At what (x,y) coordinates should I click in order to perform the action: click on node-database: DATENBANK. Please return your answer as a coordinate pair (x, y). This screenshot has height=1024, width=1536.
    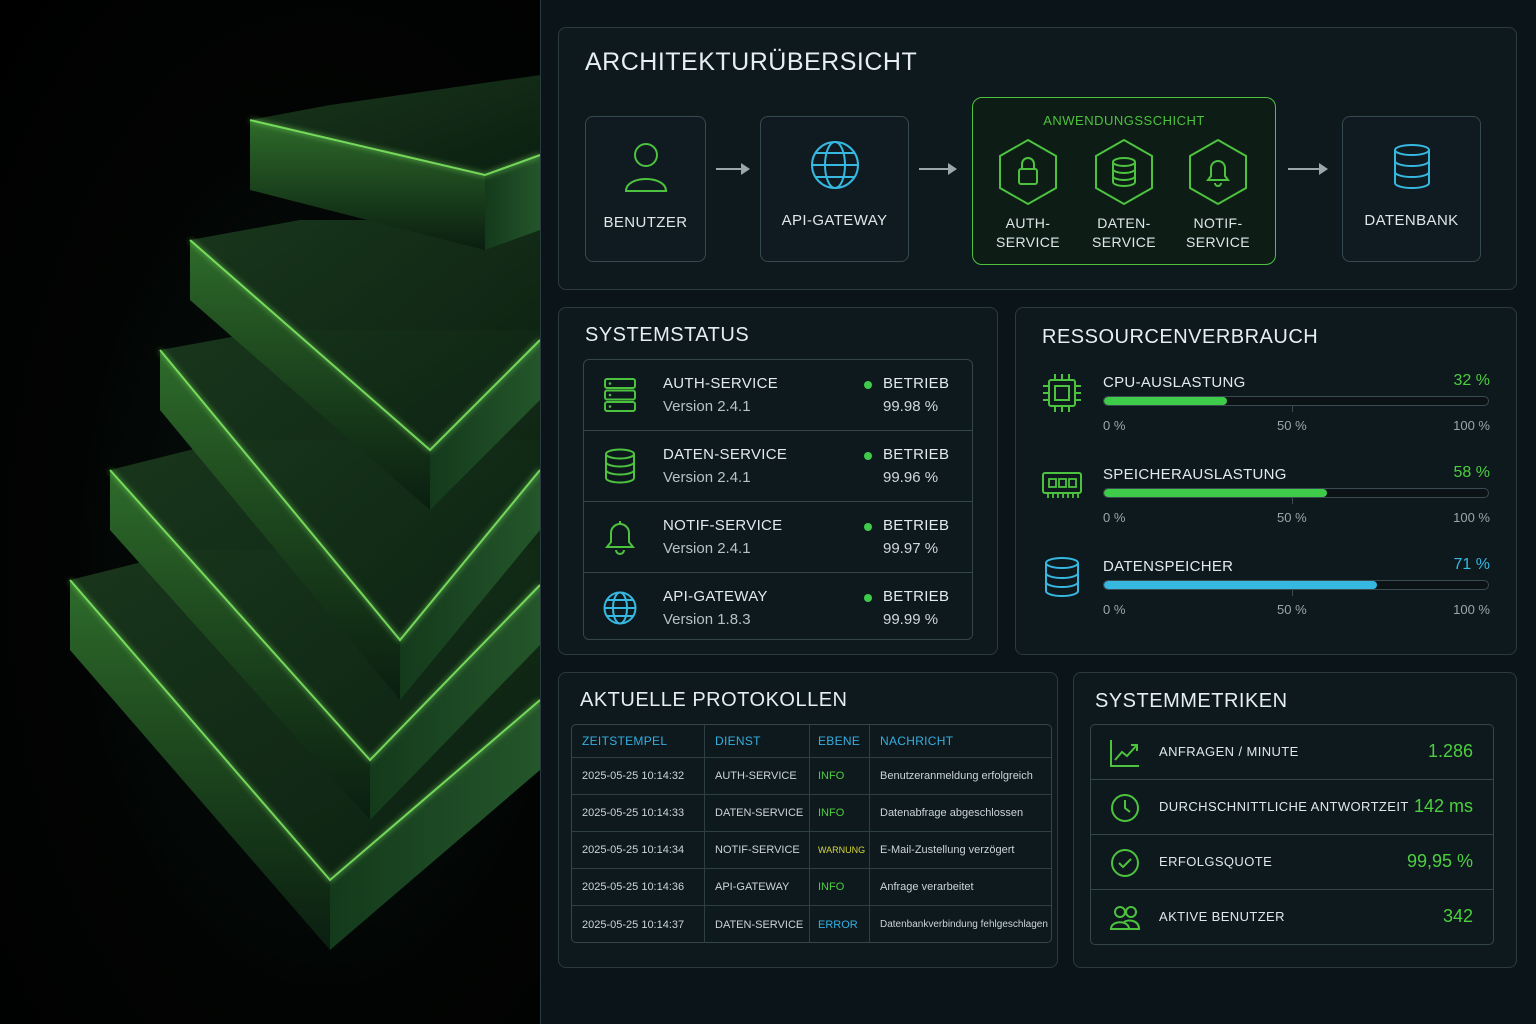
    Looking at the image, I should click on (1411, 189).